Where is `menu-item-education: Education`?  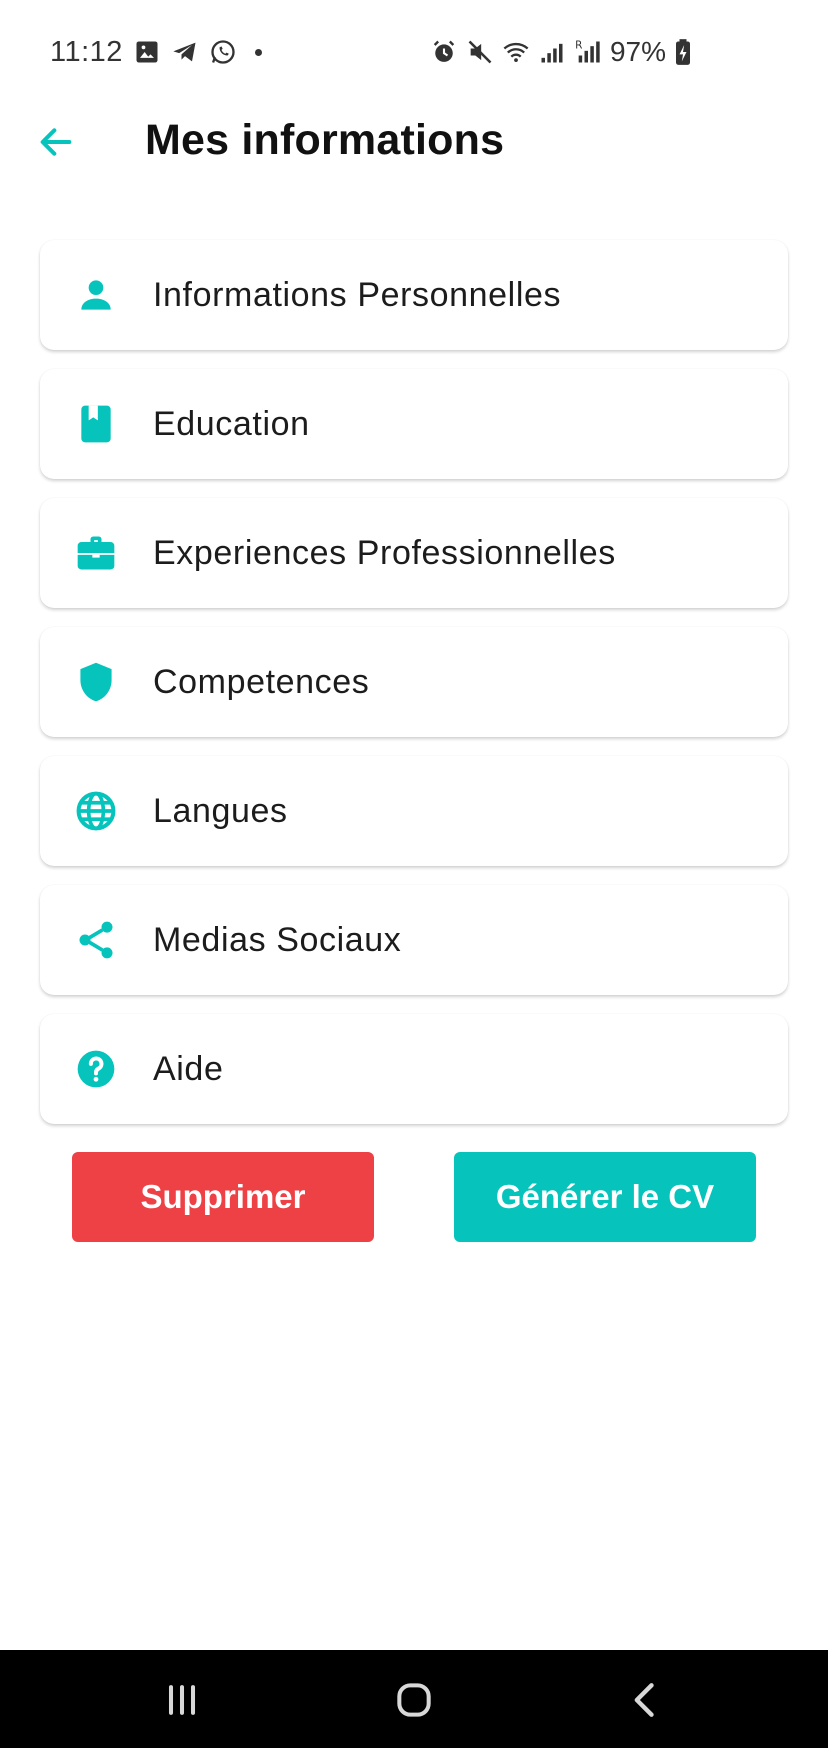 menu-item-education: Education is located at coordinates (414, 424).